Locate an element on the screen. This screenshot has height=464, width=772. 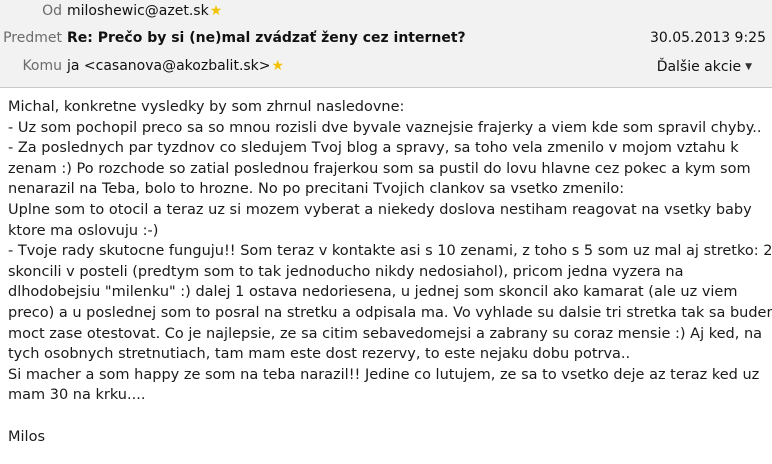
more-actions-button: Ďalšie akcie ▼ is located at coordinates (704, 67).